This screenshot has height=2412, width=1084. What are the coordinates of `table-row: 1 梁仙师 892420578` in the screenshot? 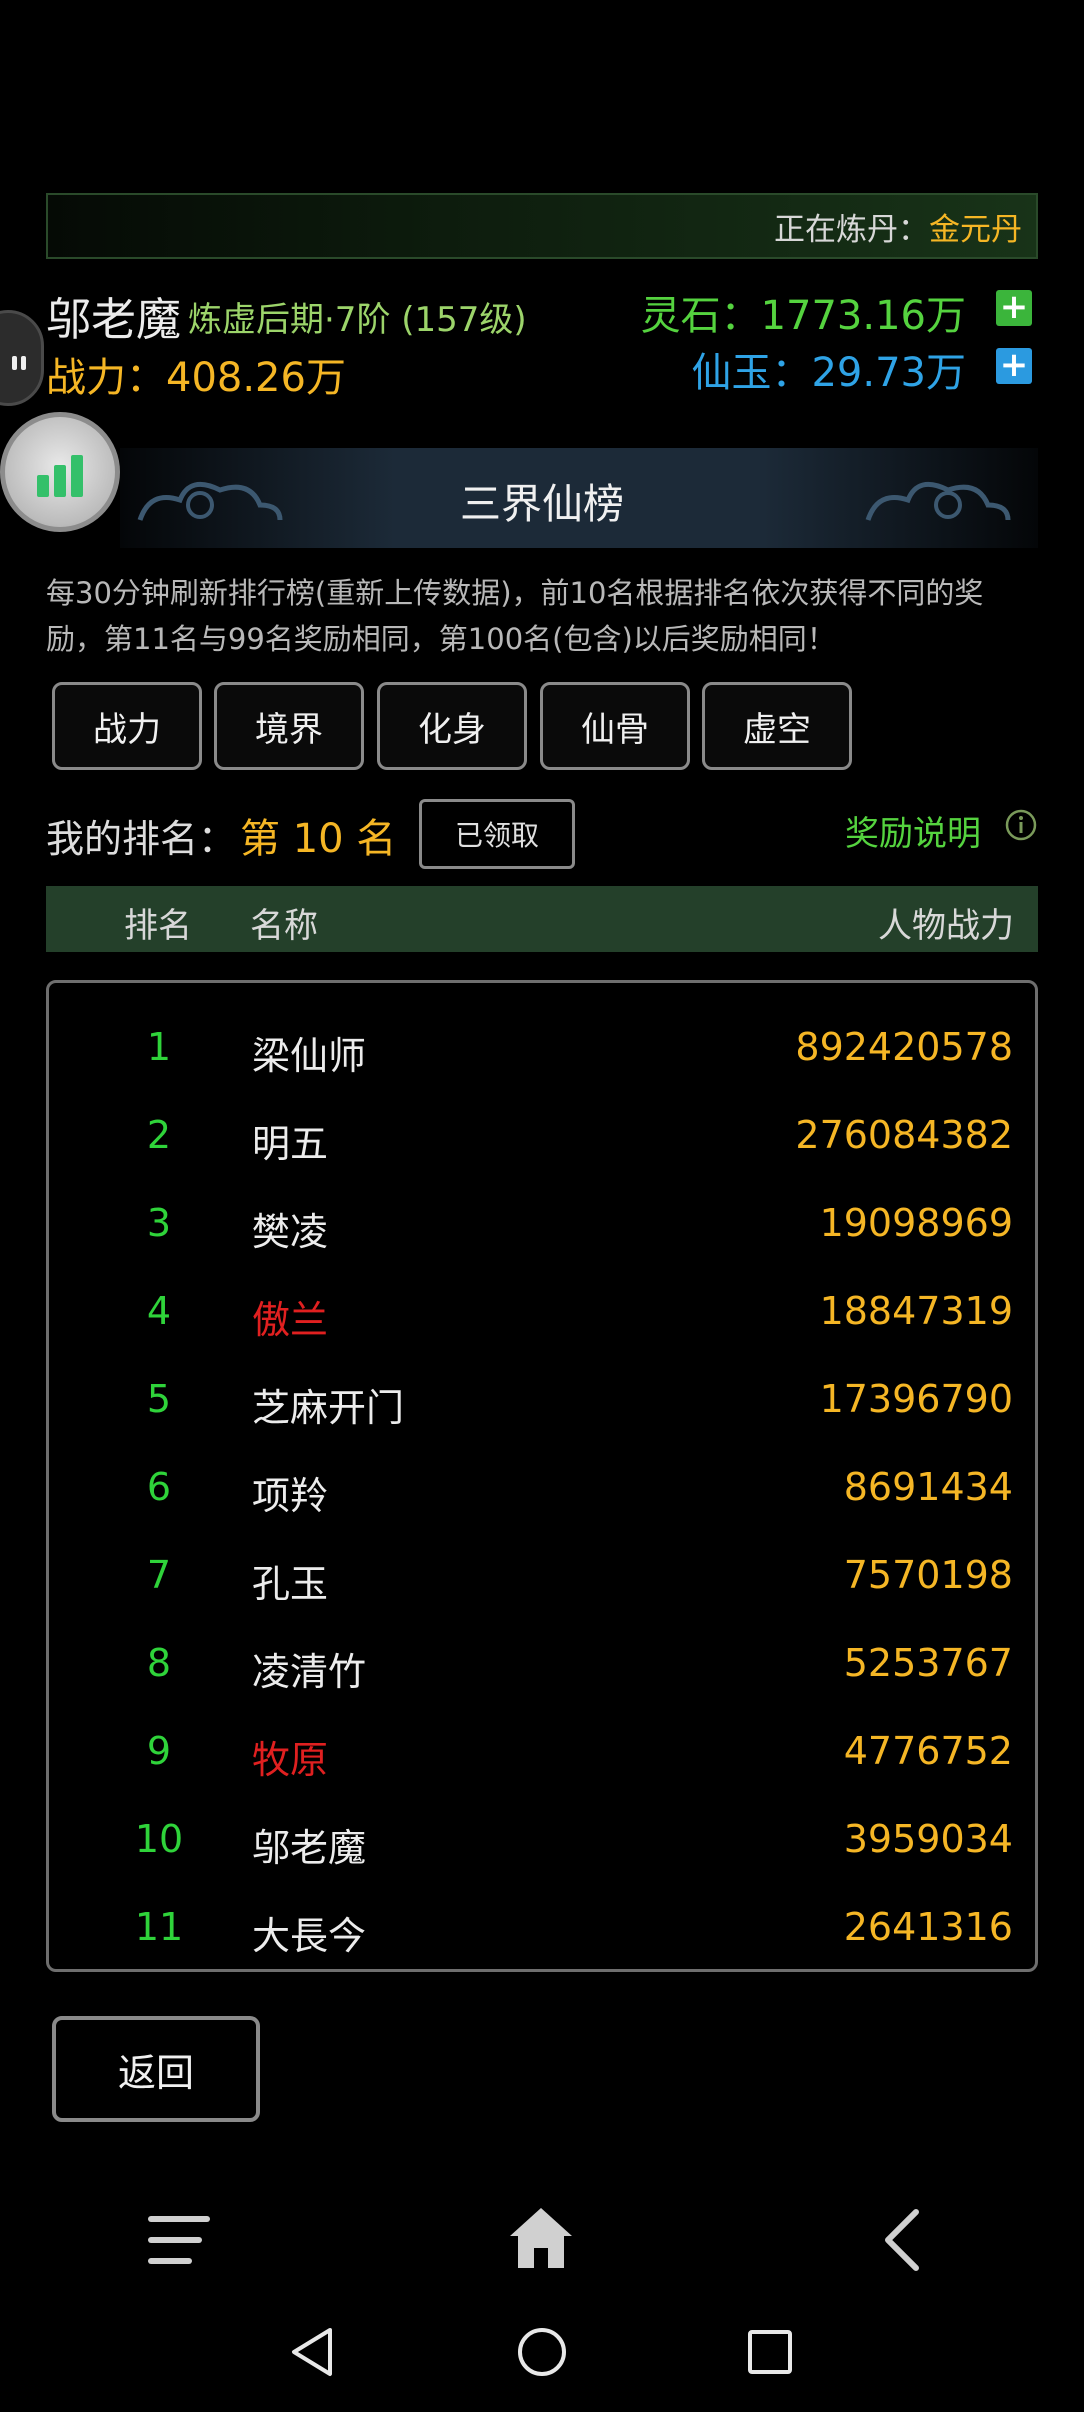 It's located at (542, 1055).